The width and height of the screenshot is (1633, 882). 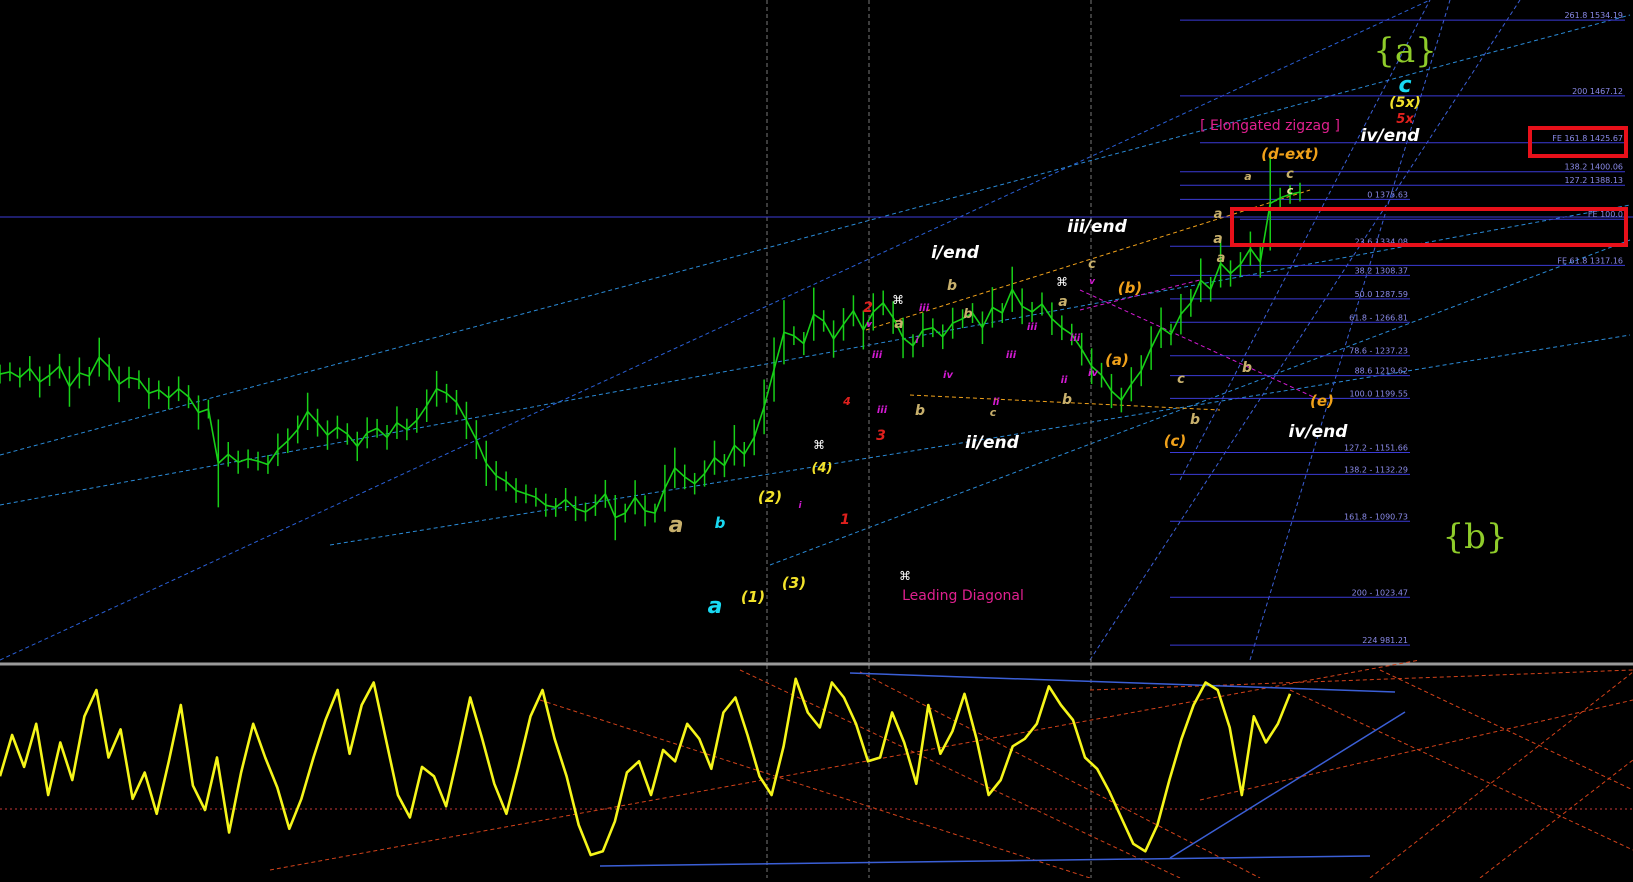 I want to click on fib-level-label: FE 100.0, so click(x=1605, y=214).